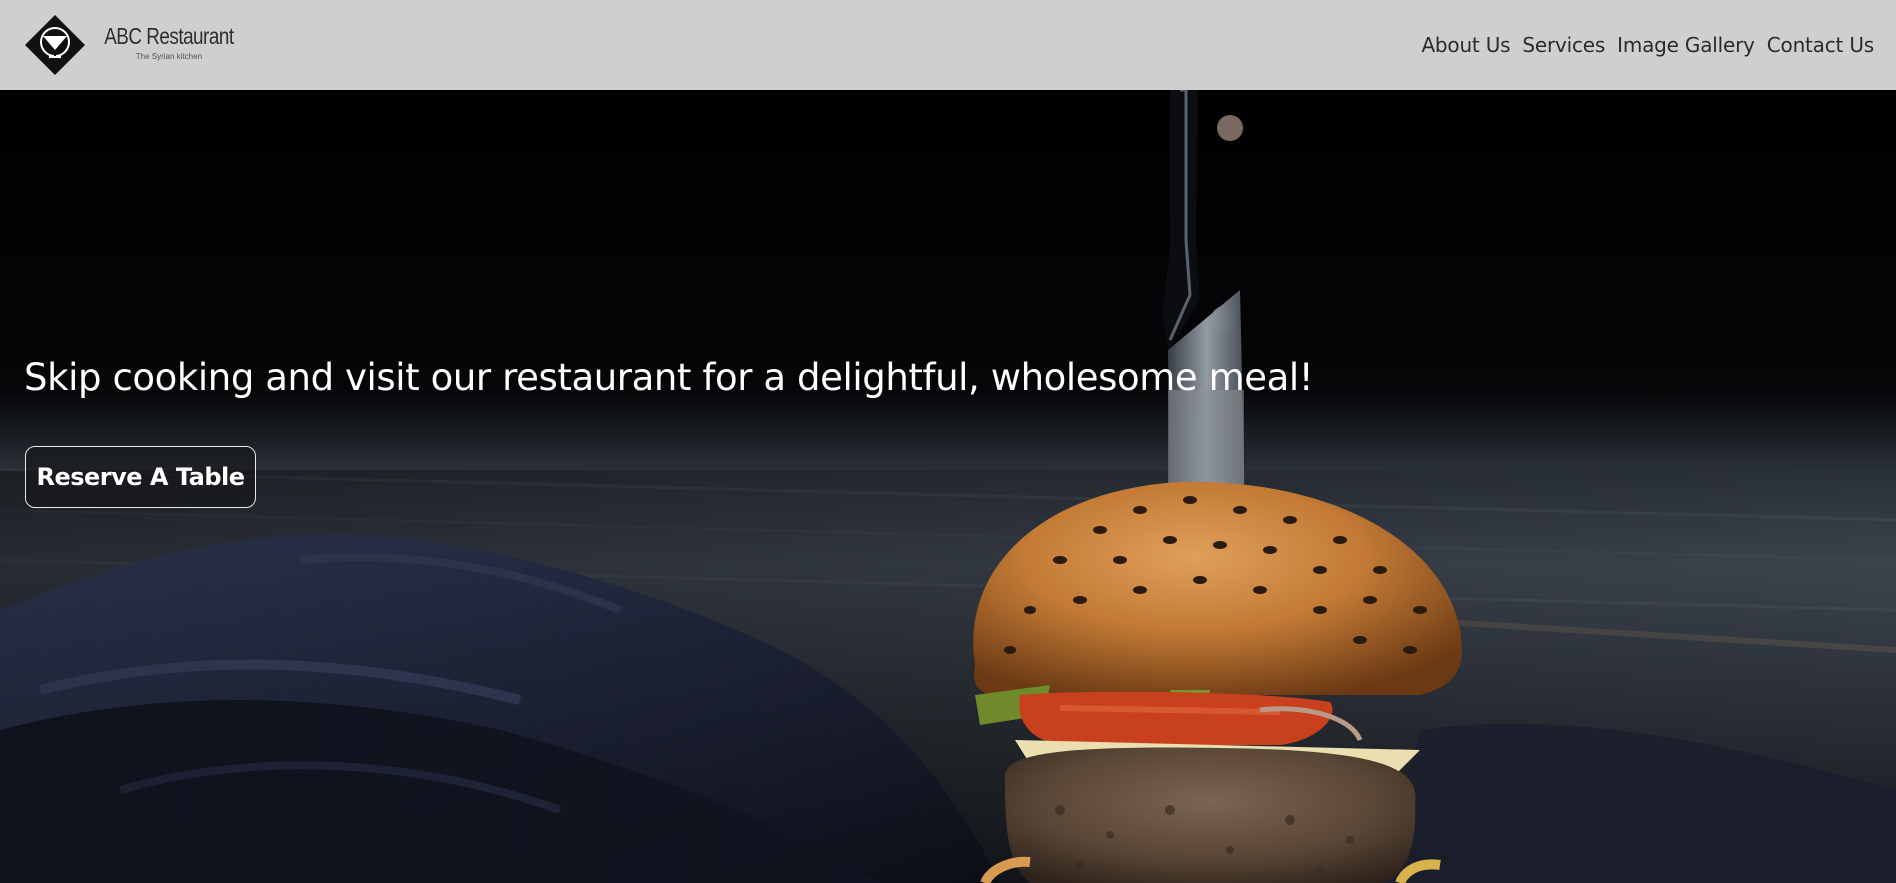 The width and height of the screenshot is (1896, 883). Describe the element at coordinates (1563, 45) in the screenshot. I see `nav-link-services: Services` at that location.